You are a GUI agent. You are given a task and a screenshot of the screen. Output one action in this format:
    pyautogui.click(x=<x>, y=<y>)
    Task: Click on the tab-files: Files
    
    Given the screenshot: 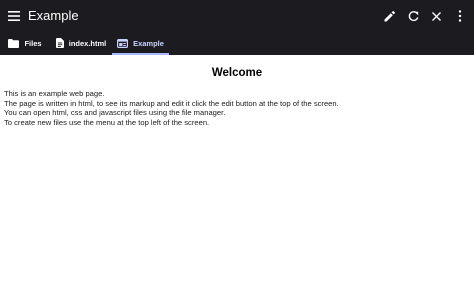 What is the action you would take?
    pyautogui.click(x=25, y=44)
    